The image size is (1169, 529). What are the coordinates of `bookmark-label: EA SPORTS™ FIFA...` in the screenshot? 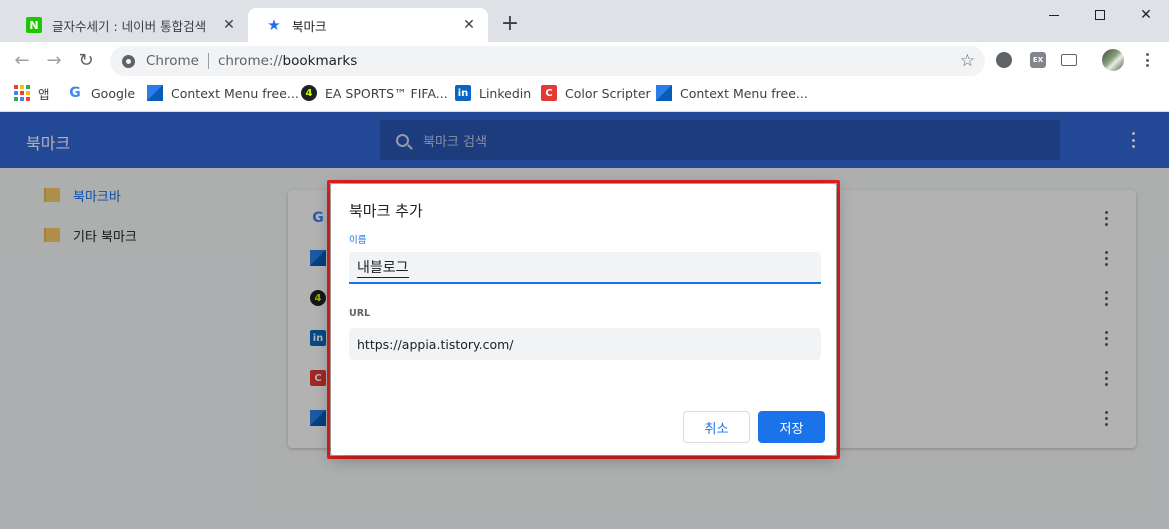 It's located at (386, 93).